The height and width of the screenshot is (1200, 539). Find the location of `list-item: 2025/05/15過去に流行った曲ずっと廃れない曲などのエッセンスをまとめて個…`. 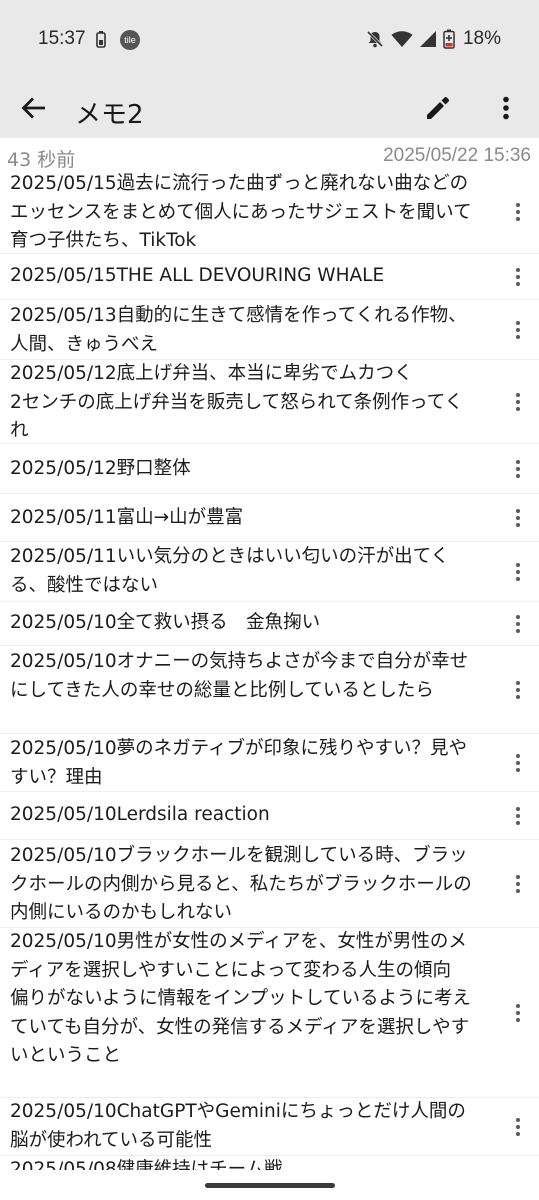

list-item: 2025/05/15過去に流行った曲ずっと廃れない曲などのエッセンスをまとめて個… is located at coordinates (269, 212).